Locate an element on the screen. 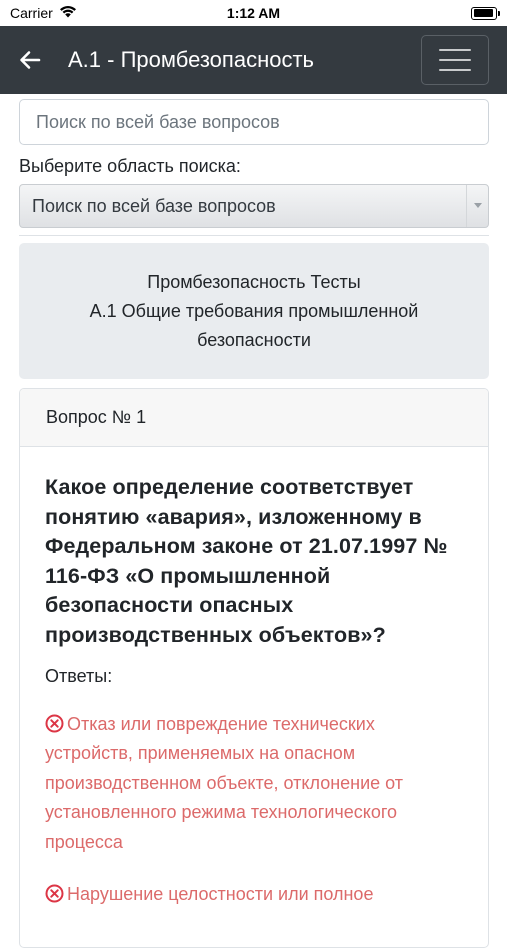 The height and width of the screenshot is (948, 507). arrow-left-icon is located at coordinates (30, 60).